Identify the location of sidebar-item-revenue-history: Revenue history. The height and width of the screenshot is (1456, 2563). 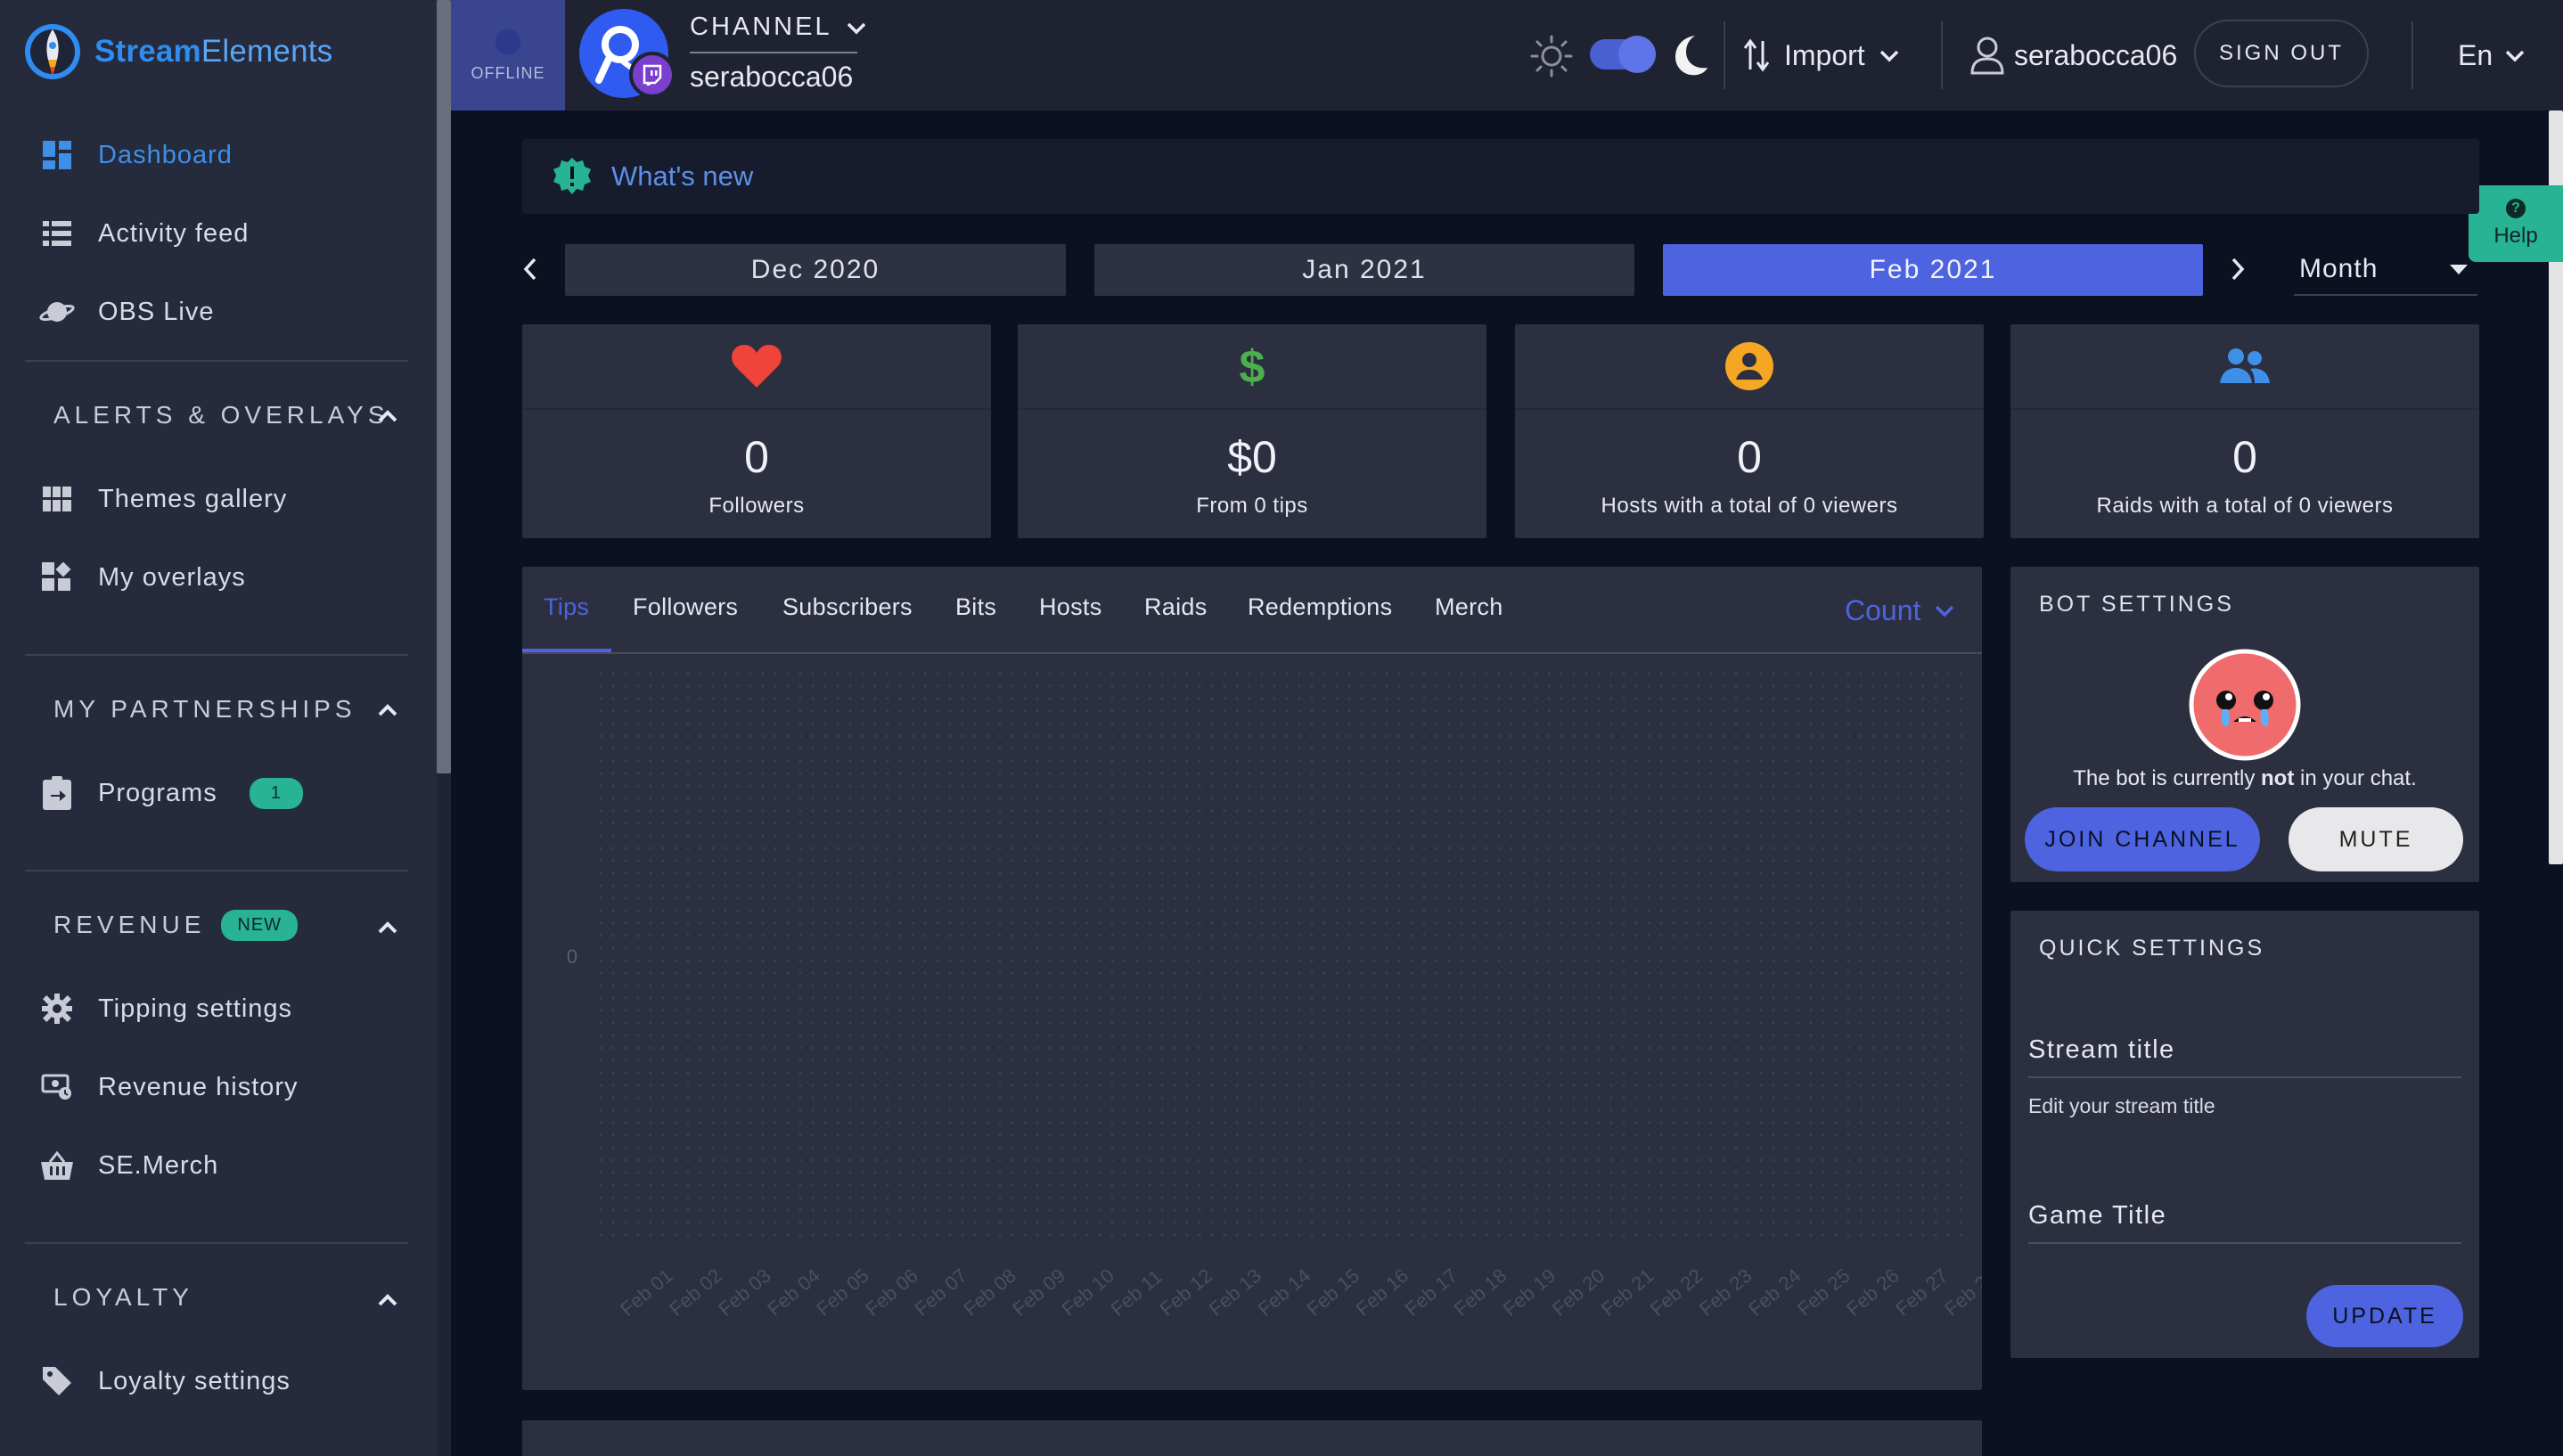
(169, 1087).